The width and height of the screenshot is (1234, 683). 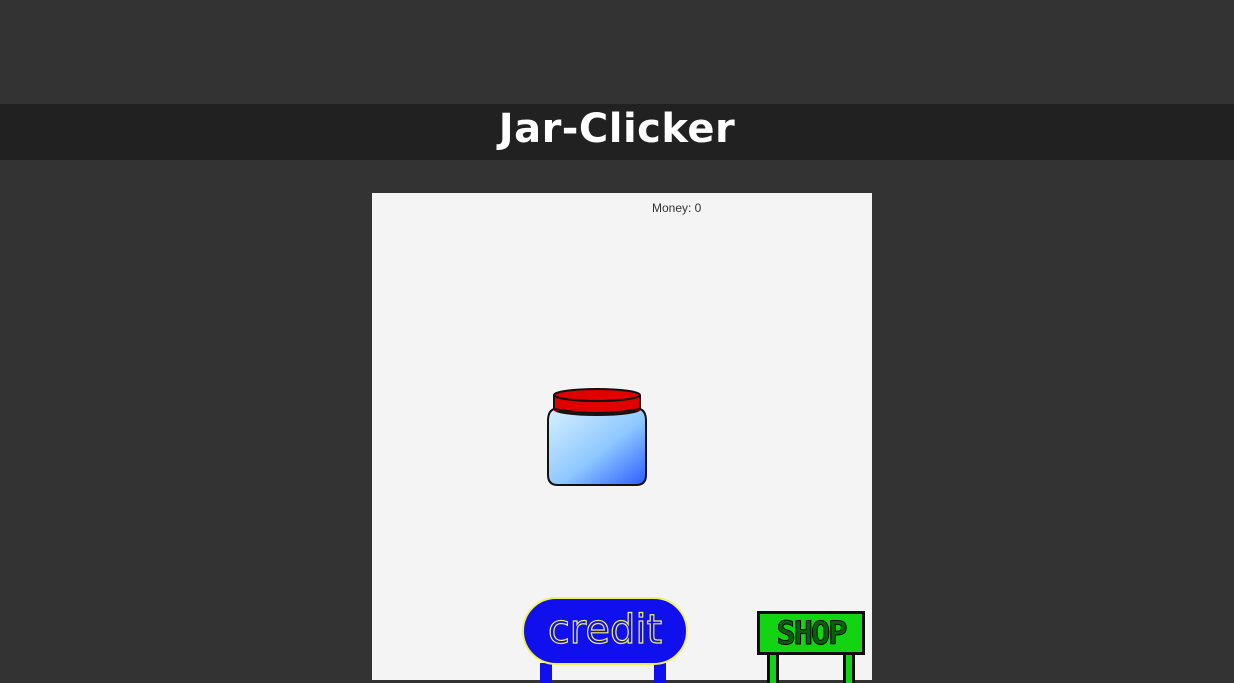 What do you see at coordinates (617, 129) in the screenshot?
I see `game-title: Jar-Clicker` at bounding box center [617, 129].